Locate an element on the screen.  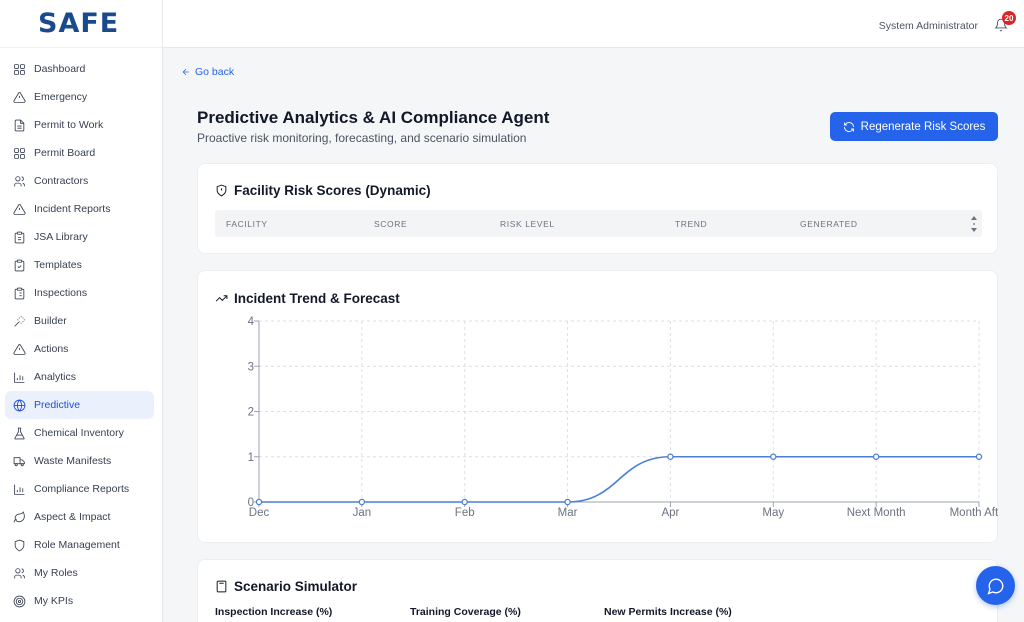
sidebar-item-aspect-and-impact: Aspect & Impact is located at coordinates (79, 517).